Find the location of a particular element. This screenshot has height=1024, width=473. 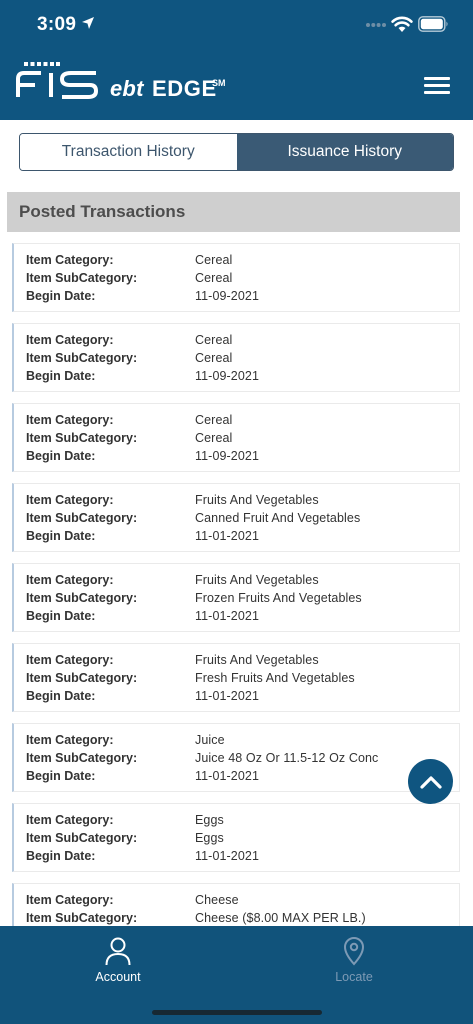

location-pin-icon is located at coordinates (354, 951).